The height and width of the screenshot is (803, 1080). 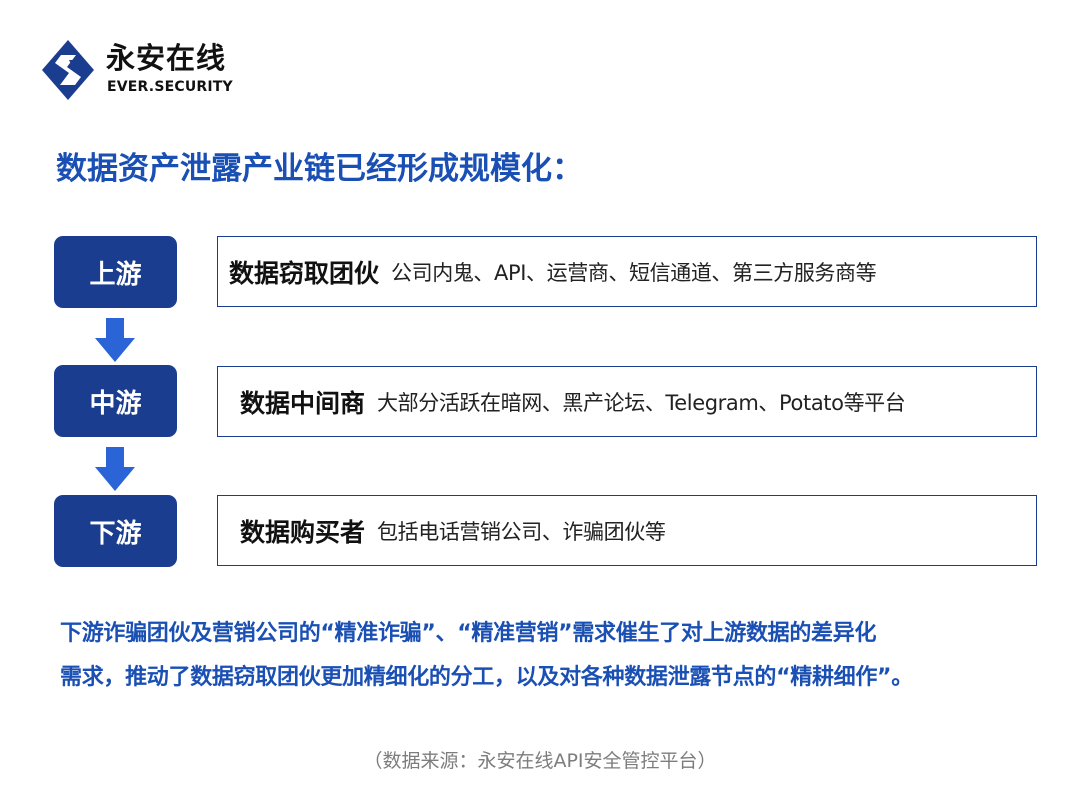 I want to click on logo-icon, so click(x=68, y=70).